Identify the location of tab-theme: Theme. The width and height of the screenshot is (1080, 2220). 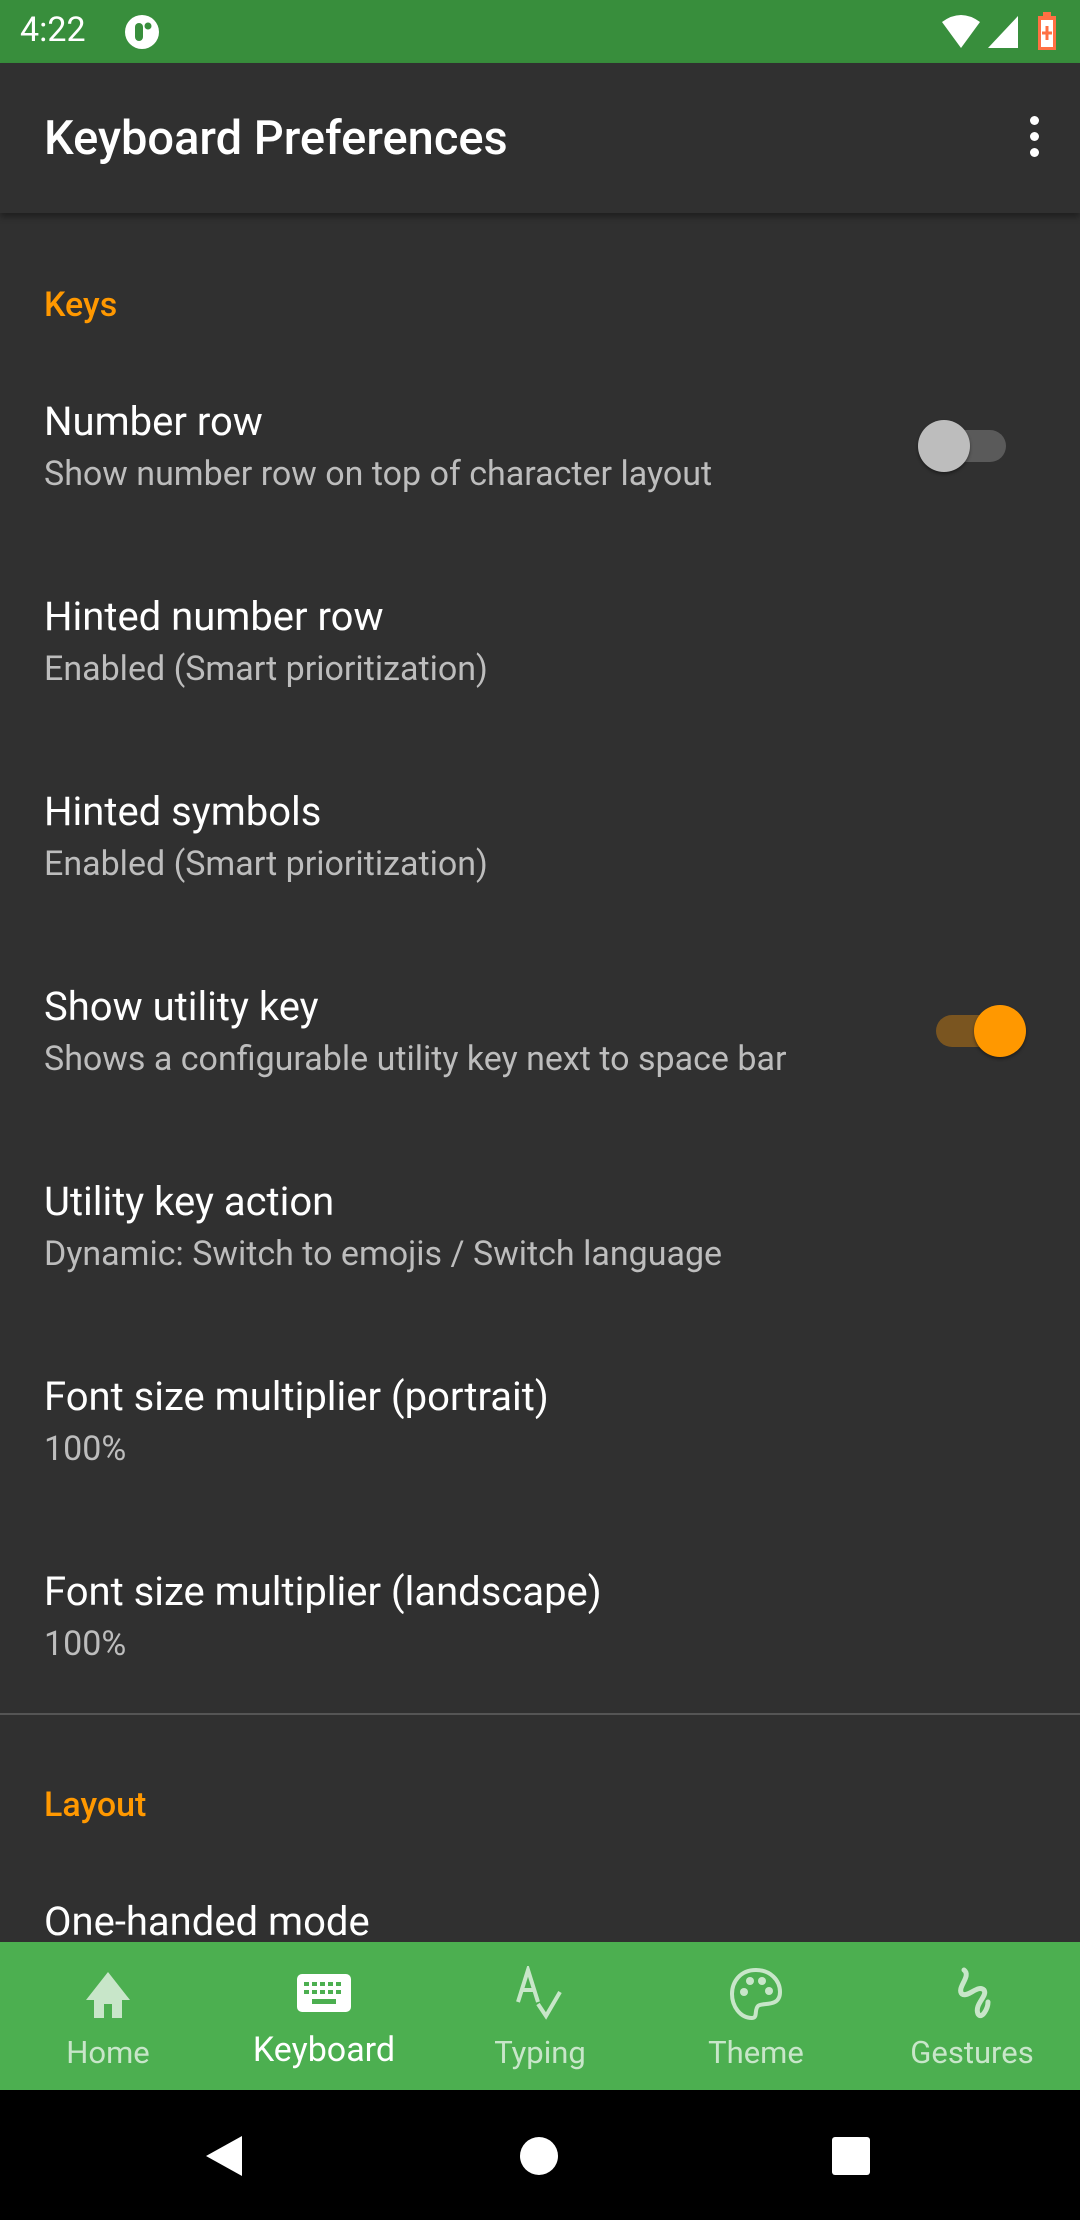
(756, 2016).